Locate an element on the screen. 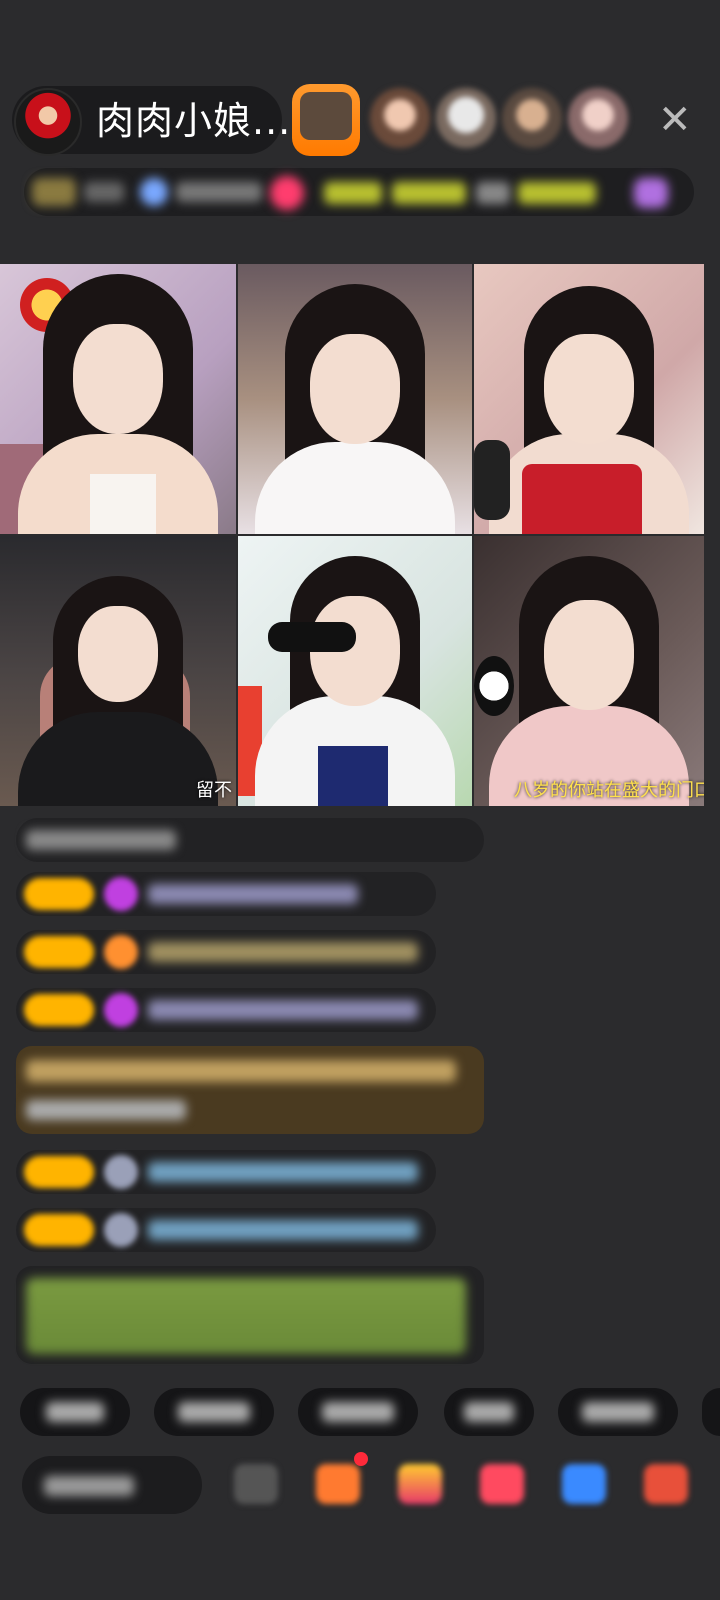 The width and height of the screenshot is (720, 1600). host-avatar is located at coordinates (48, 122).